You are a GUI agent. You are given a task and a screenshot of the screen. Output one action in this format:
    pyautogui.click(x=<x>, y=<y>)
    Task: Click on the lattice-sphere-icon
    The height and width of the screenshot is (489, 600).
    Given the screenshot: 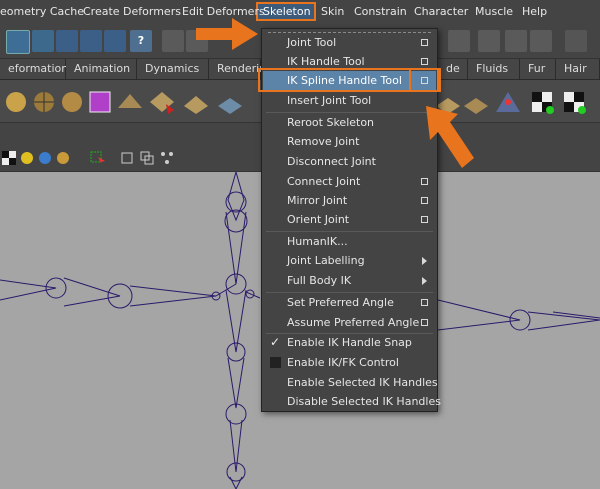 What is the action you would take?
    pyautogui.click(x=44, y=102)
    